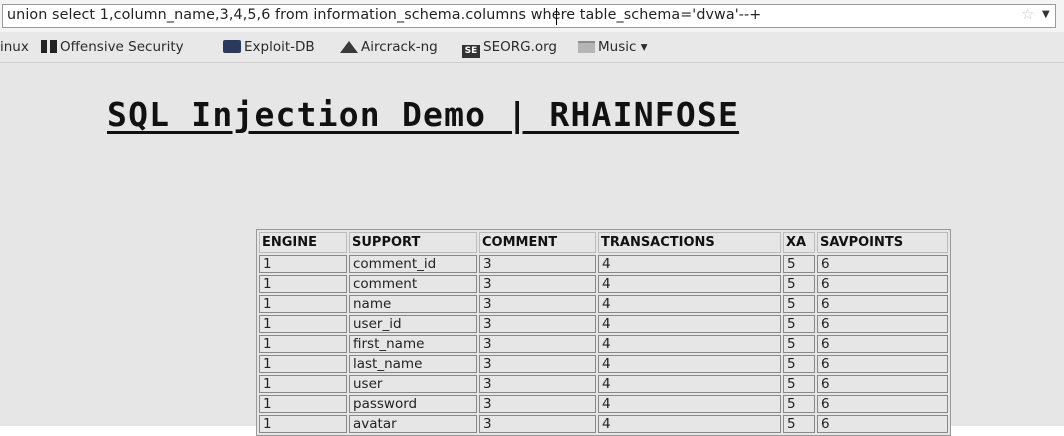 This screenshot has height=436, width=1064. I want to click on bookmark-offensive-security: Offensive Security, so click(112, 47).